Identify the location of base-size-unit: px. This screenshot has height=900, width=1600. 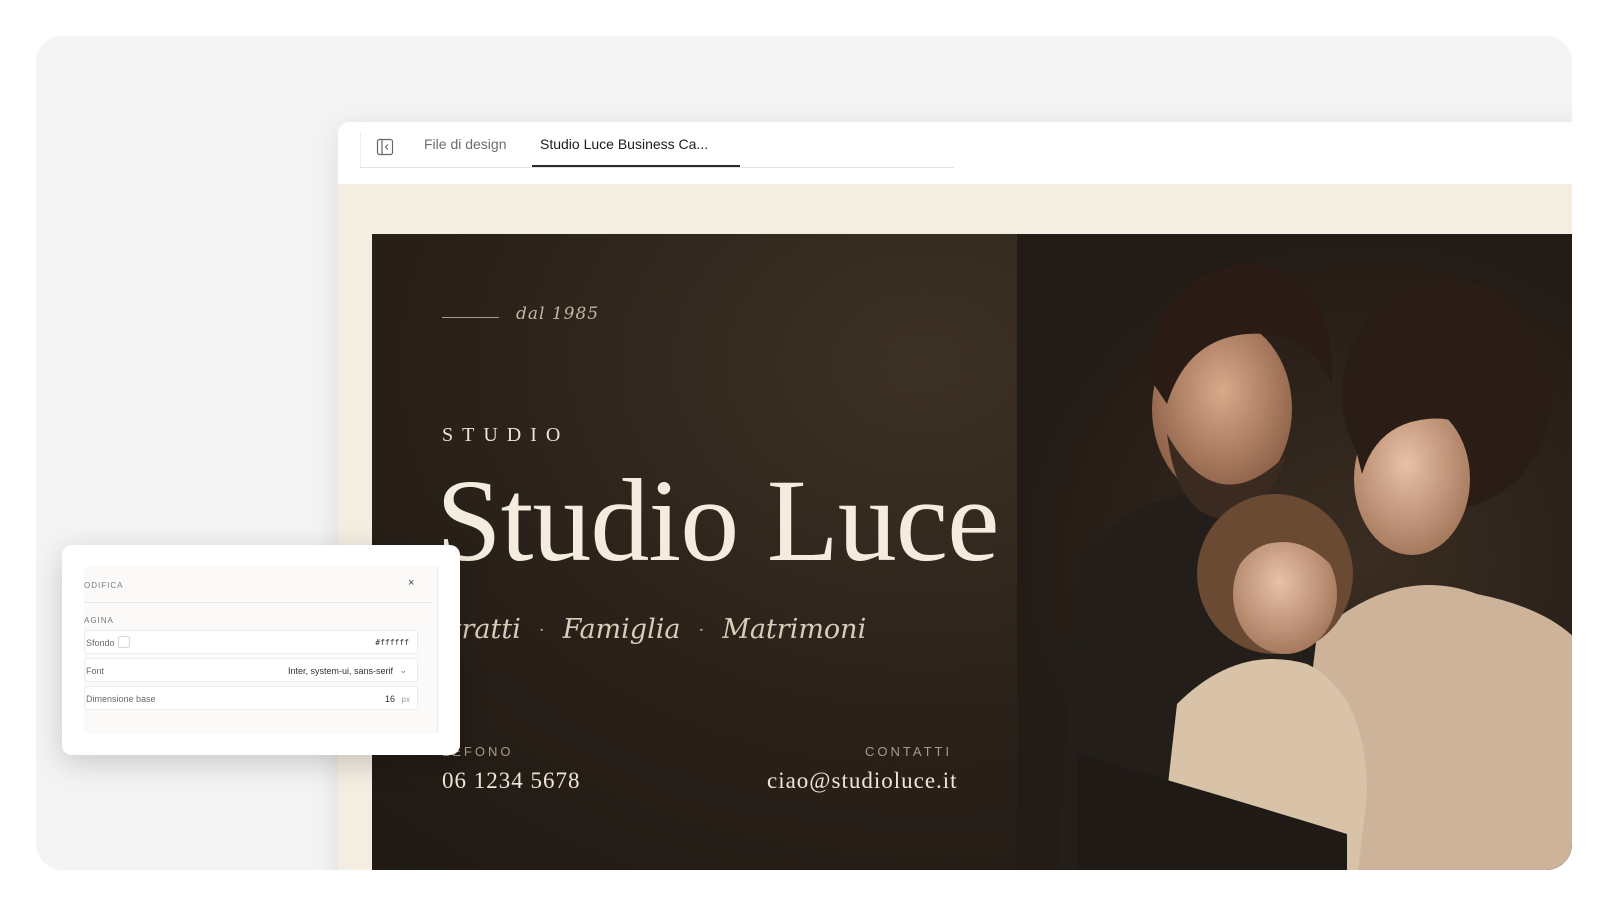
(405, 699).